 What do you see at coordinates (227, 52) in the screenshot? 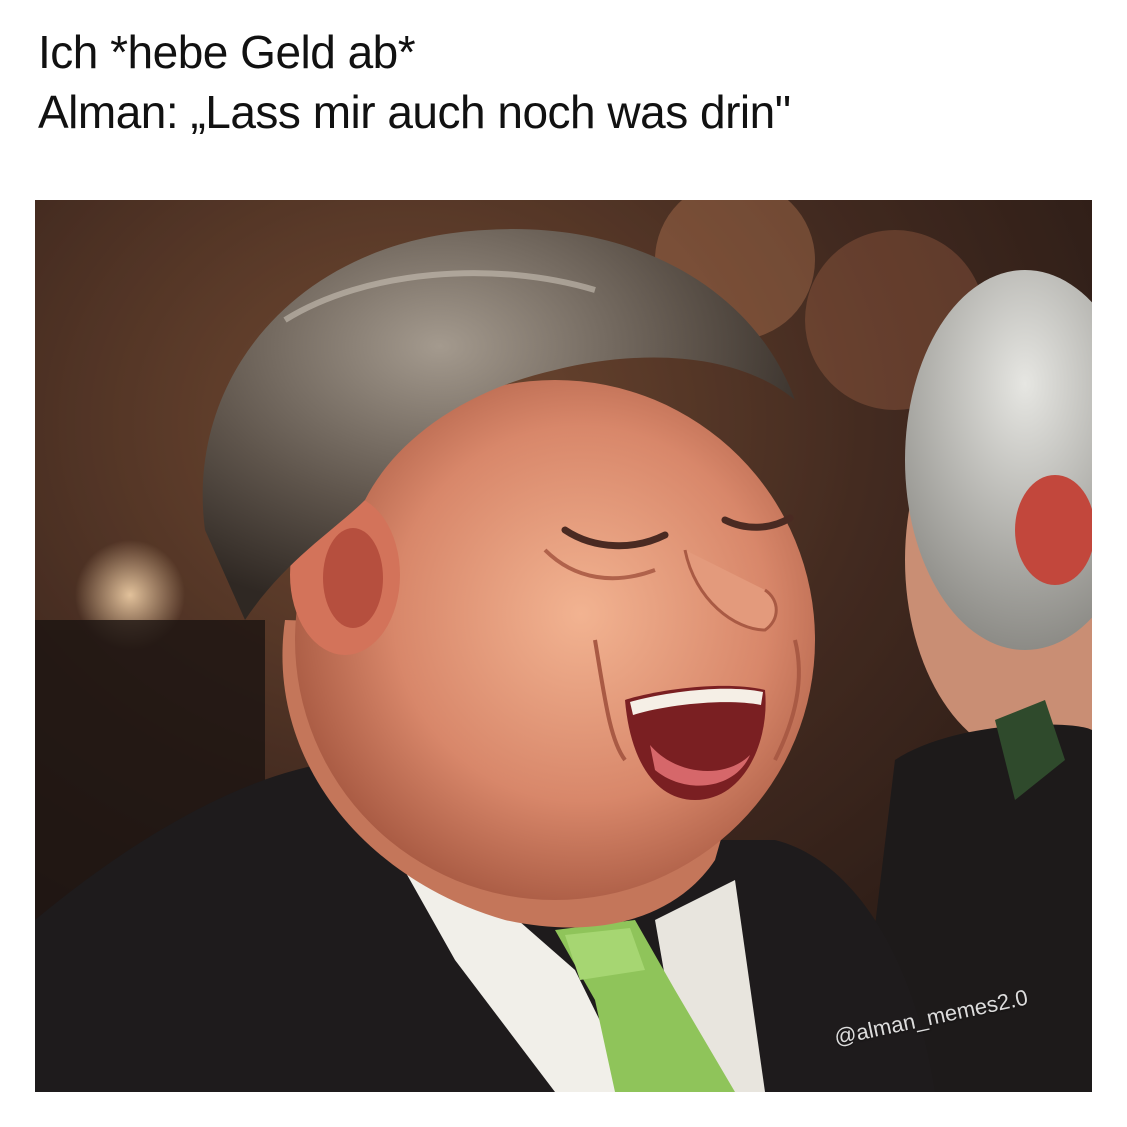
I see `caption-line-1: Ich *hebe Geld ab*` at bounding box center [227, 52].